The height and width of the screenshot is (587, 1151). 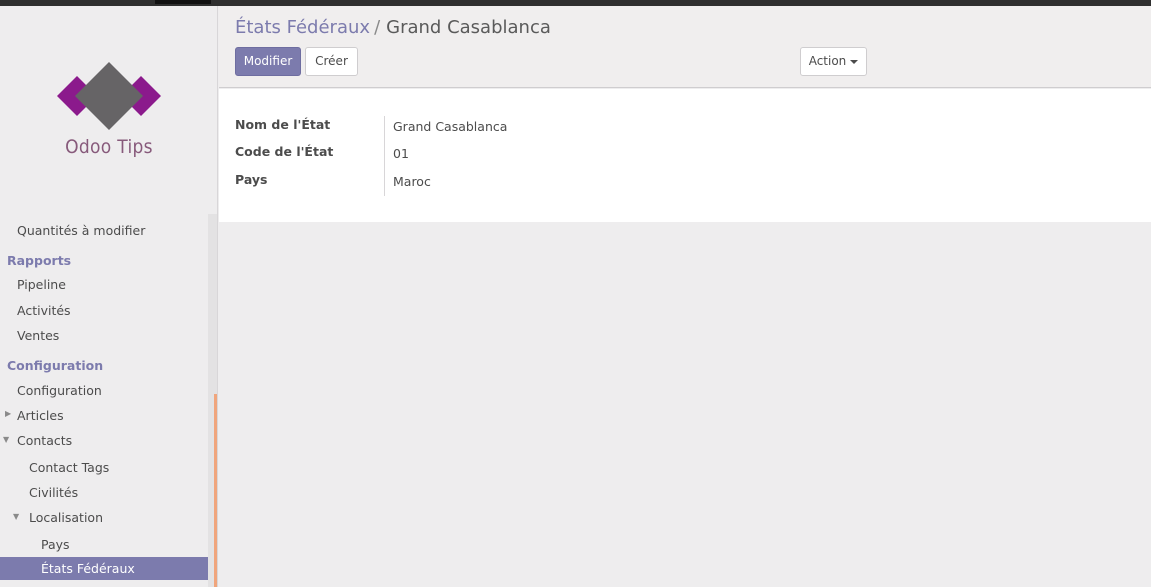 I want to click on menu-item-contacts: Contacts, so click(x=104, y=440).